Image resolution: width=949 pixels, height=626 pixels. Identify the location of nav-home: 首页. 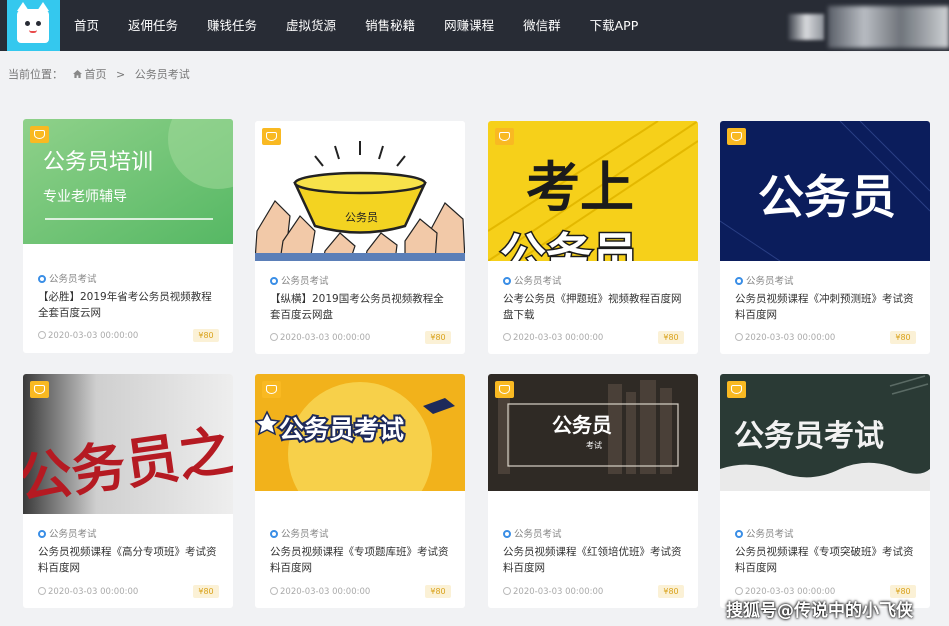
(87, 25).